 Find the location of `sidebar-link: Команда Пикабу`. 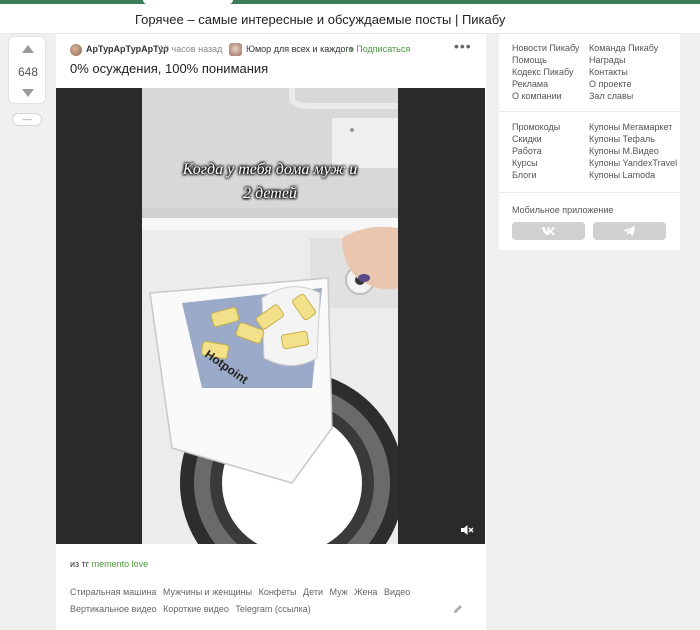

sidebar-link: Команда Пикабу is located at coordinates (623, 48).